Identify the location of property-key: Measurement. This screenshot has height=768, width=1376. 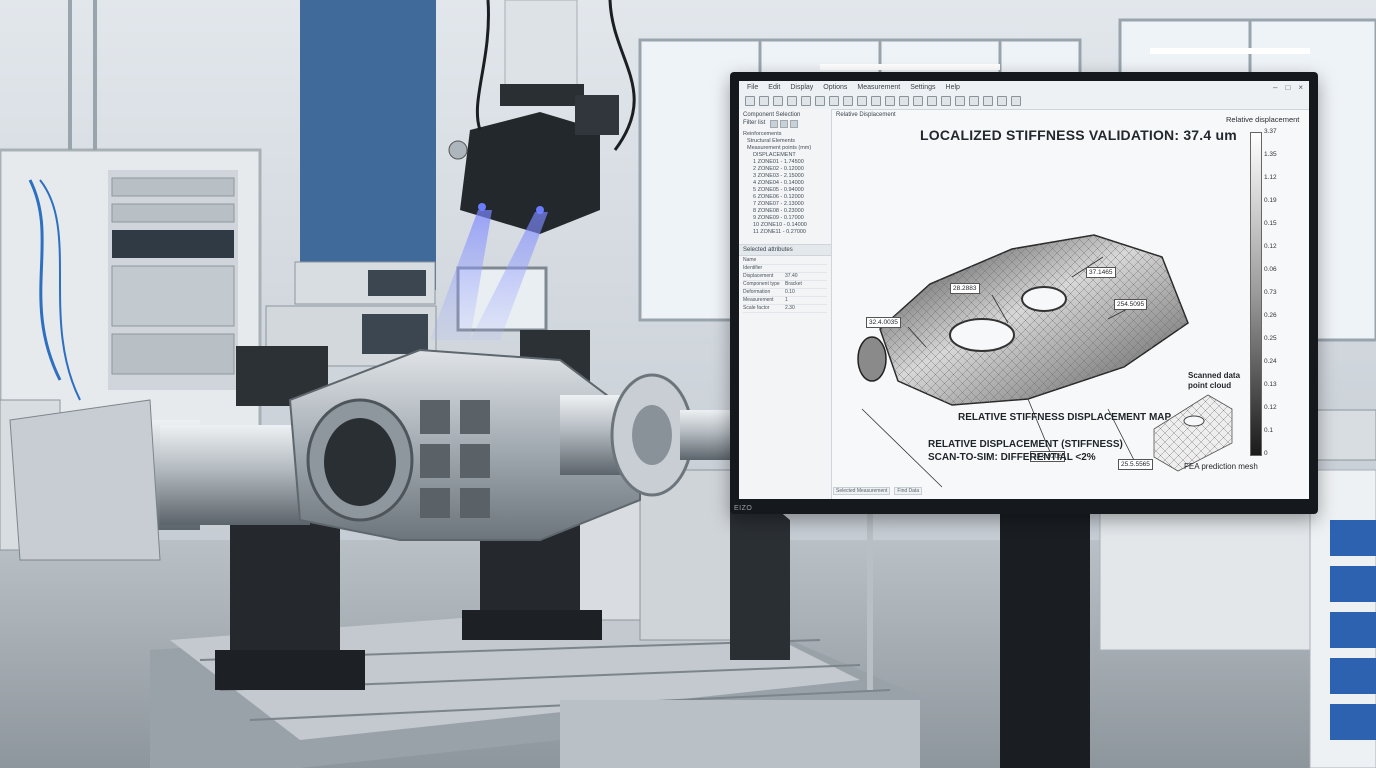
(758, 300).